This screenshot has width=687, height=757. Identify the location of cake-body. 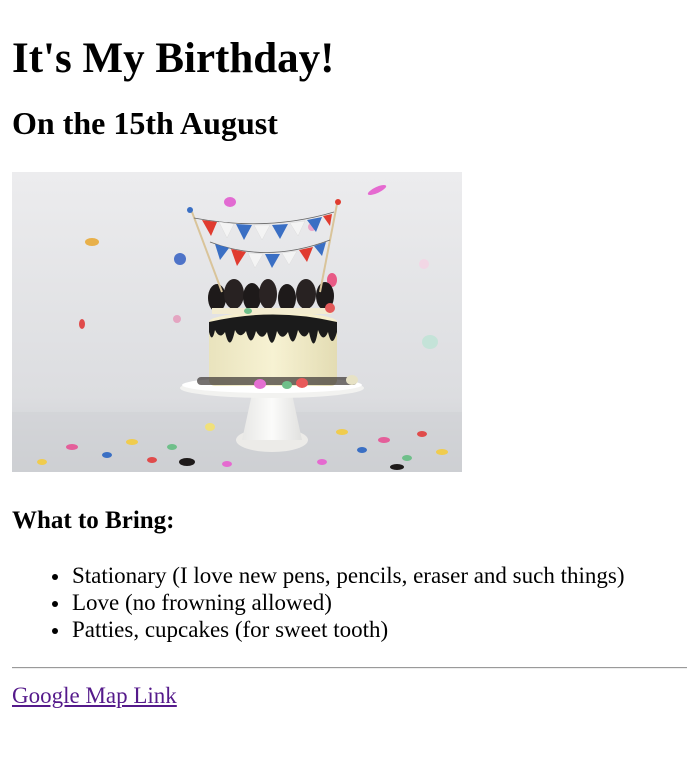
(277, 350).